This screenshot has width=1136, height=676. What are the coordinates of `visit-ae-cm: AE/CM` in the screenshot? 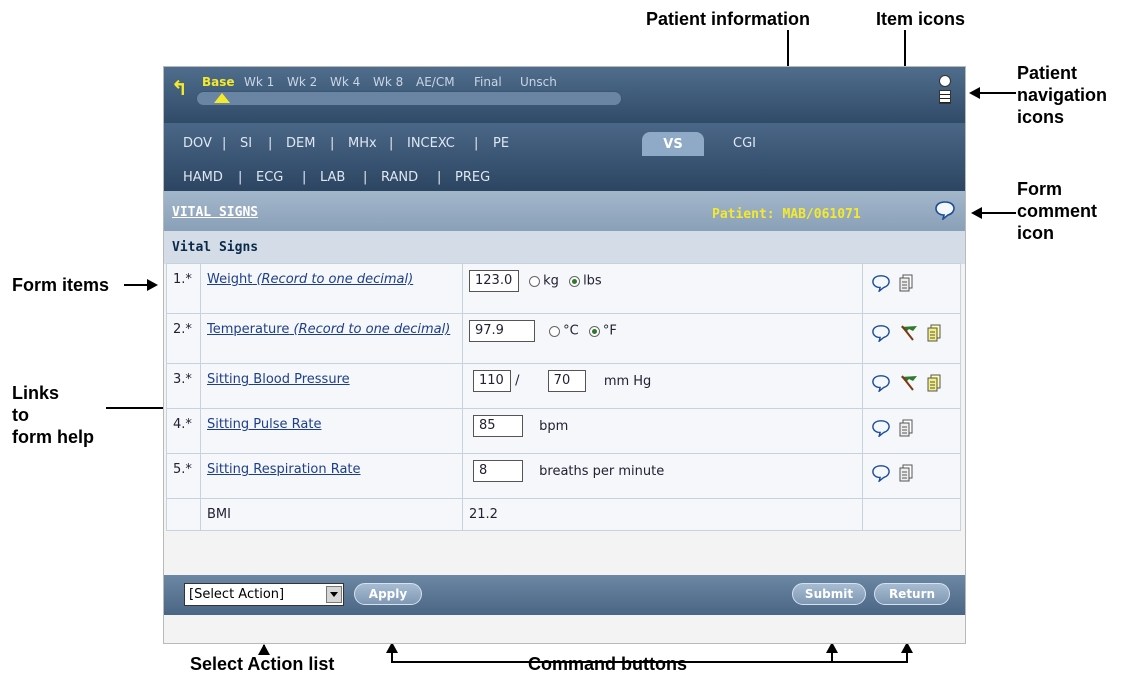 It's located at (435, 82).